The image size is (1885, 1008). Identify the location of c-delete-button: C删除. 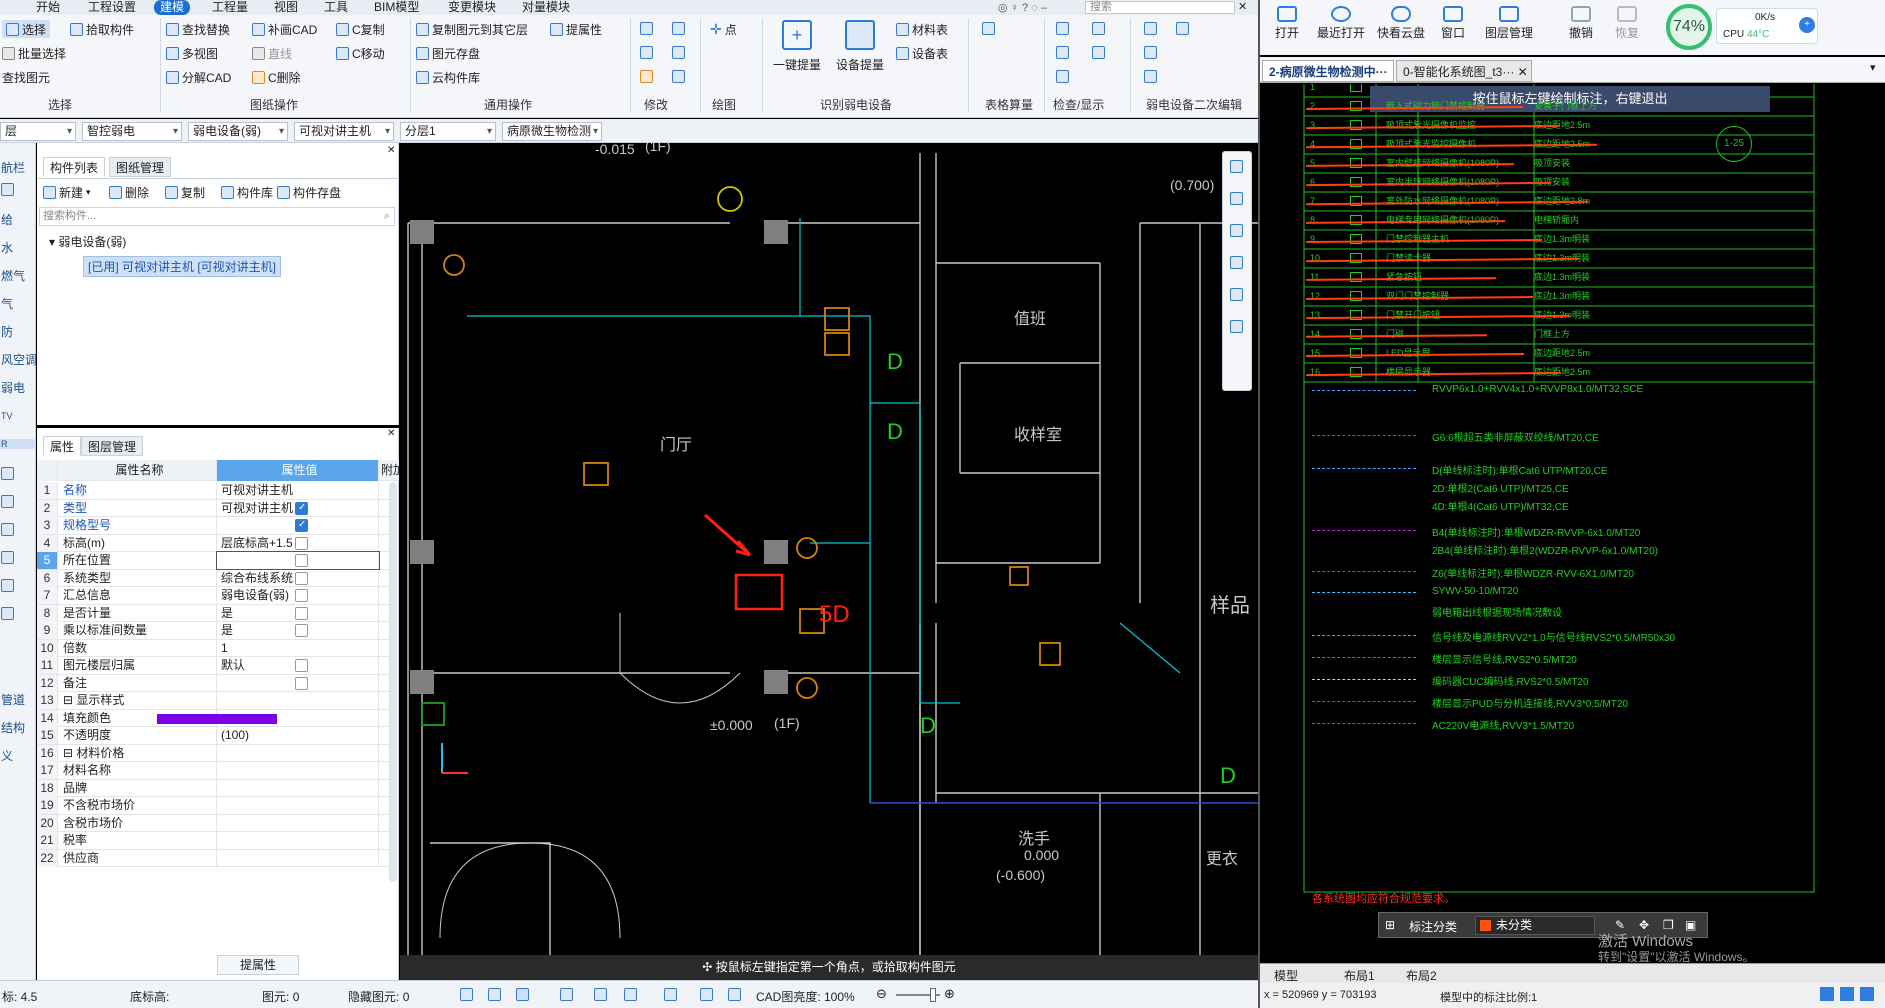
(276, 77).